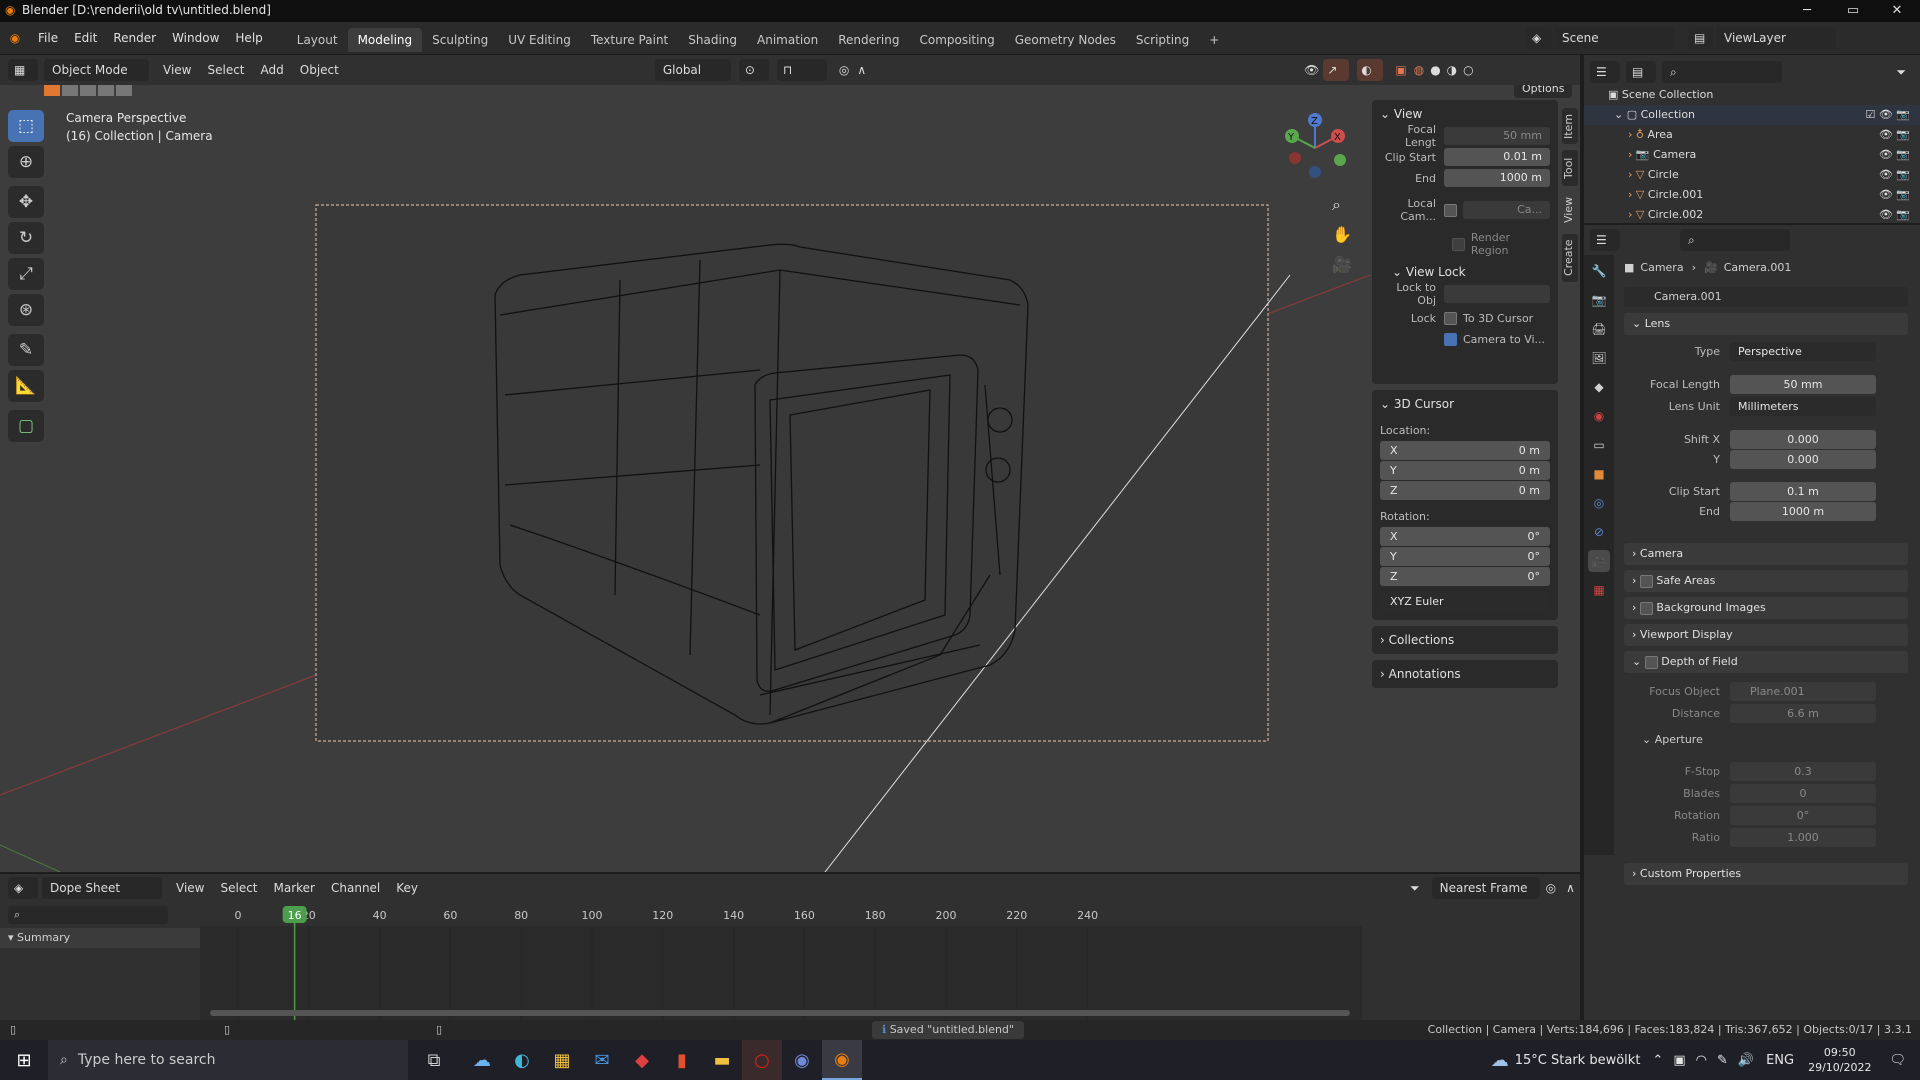  I want to click on viewlayer-icon: ▤, so click(1701, 38).